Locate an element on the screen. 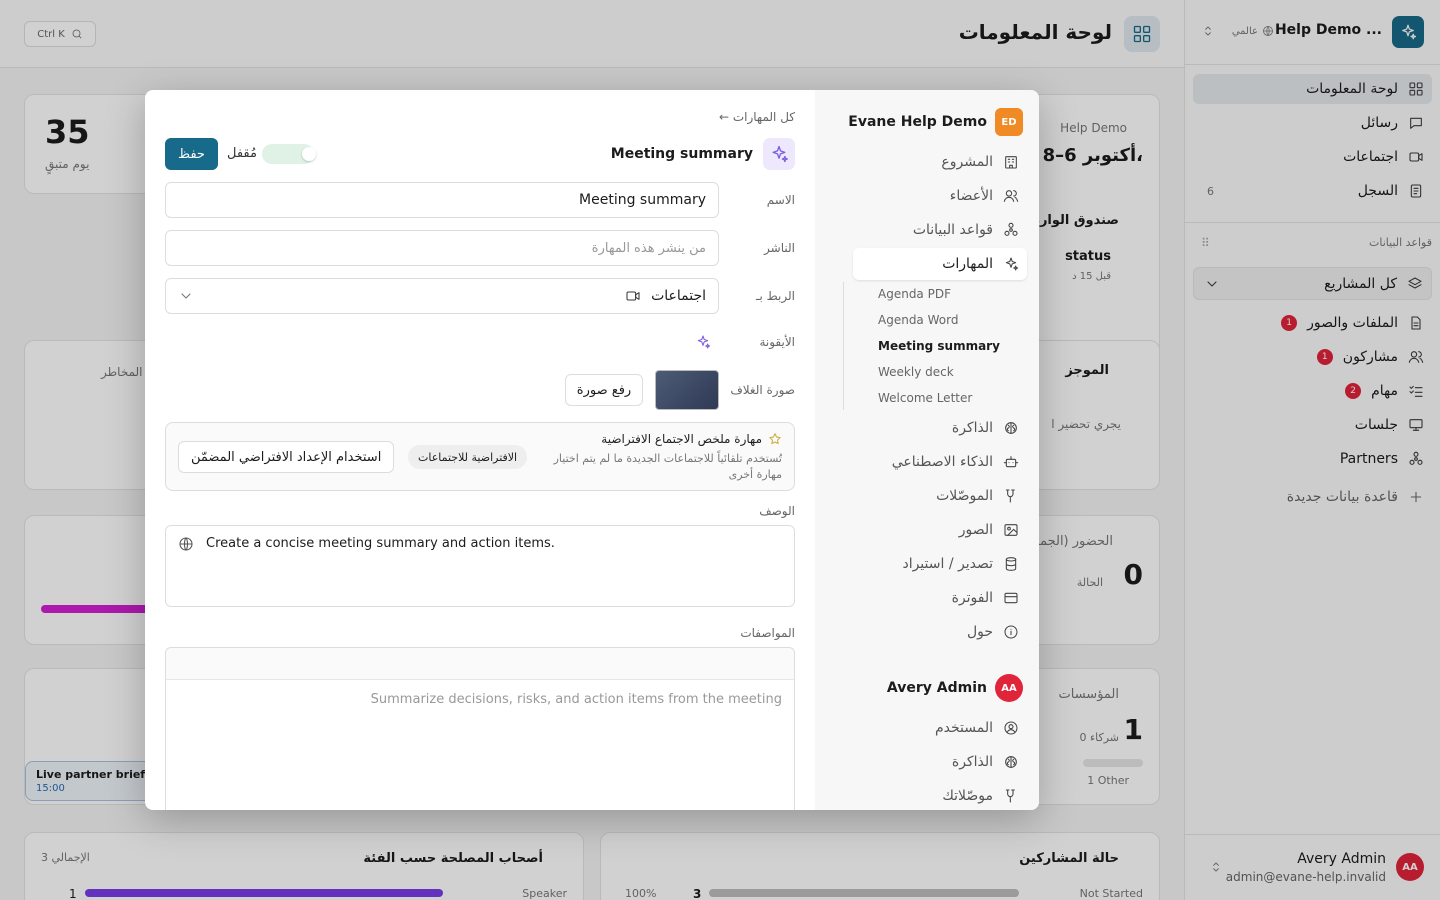  icon-picker is located at coordinates (703, 342).